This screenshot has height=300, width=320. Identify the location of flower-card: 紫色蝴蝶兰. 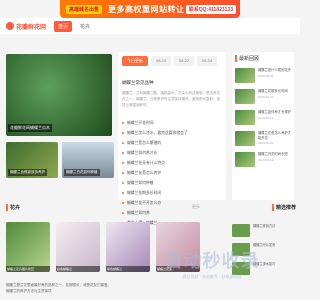
(128, 247).